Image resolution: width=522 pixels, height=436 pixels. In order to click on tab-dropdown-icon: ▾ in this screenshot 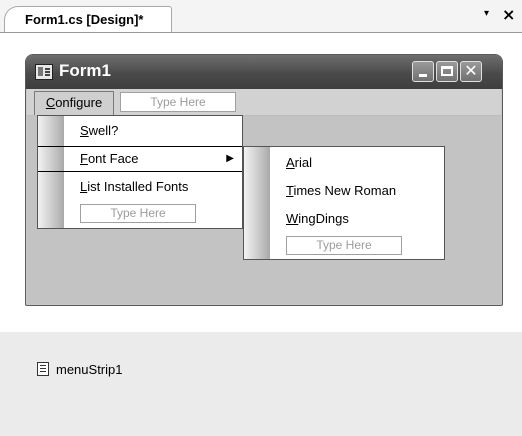, I will do `click(486, 13)`.